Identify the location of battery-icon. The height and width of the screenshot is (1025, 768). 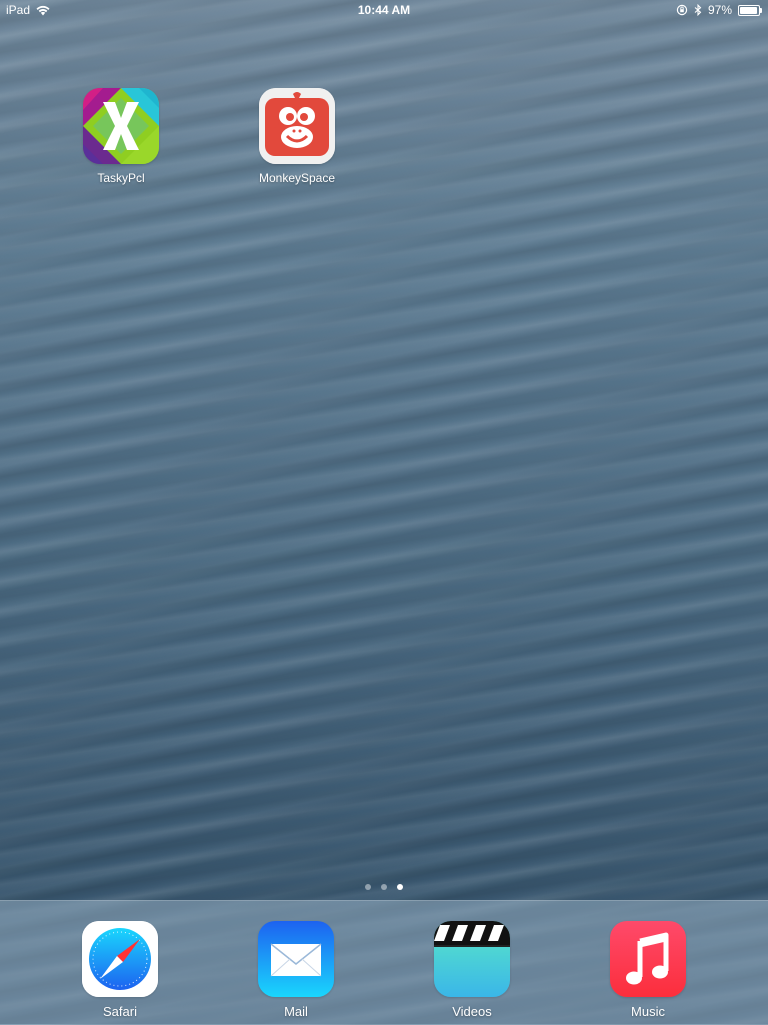
(750, 10).